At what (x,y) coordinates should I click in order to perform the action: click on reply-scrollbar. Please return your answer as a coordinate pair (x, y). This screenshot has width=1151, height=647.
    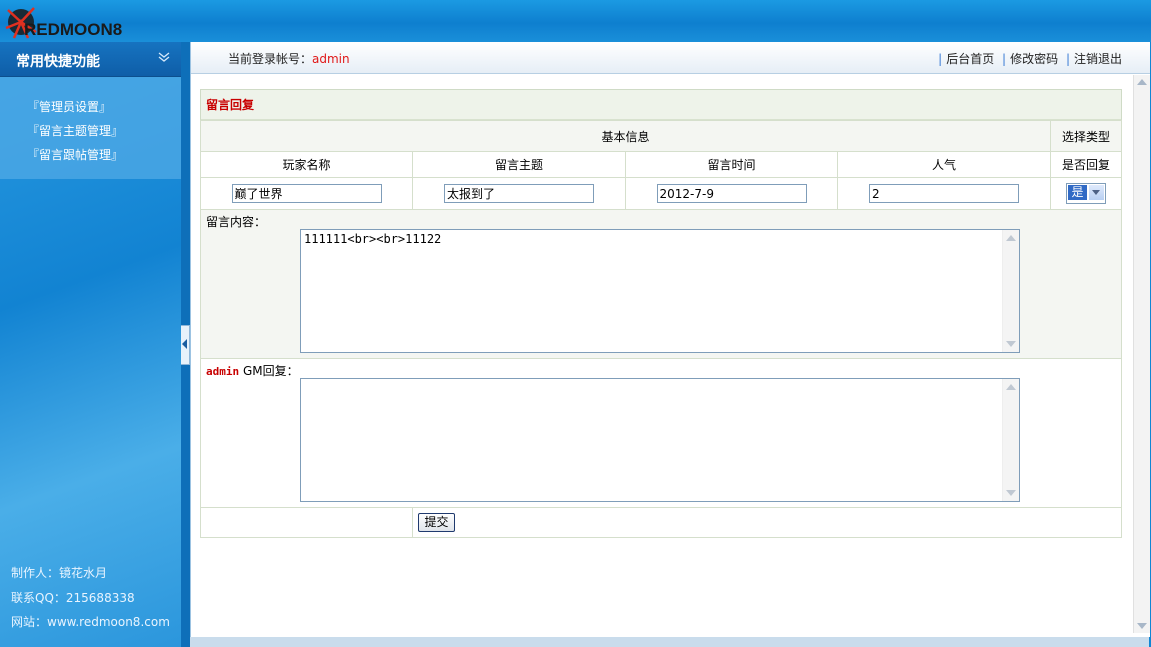
    Looking at the image, I should click on (1010, 440).